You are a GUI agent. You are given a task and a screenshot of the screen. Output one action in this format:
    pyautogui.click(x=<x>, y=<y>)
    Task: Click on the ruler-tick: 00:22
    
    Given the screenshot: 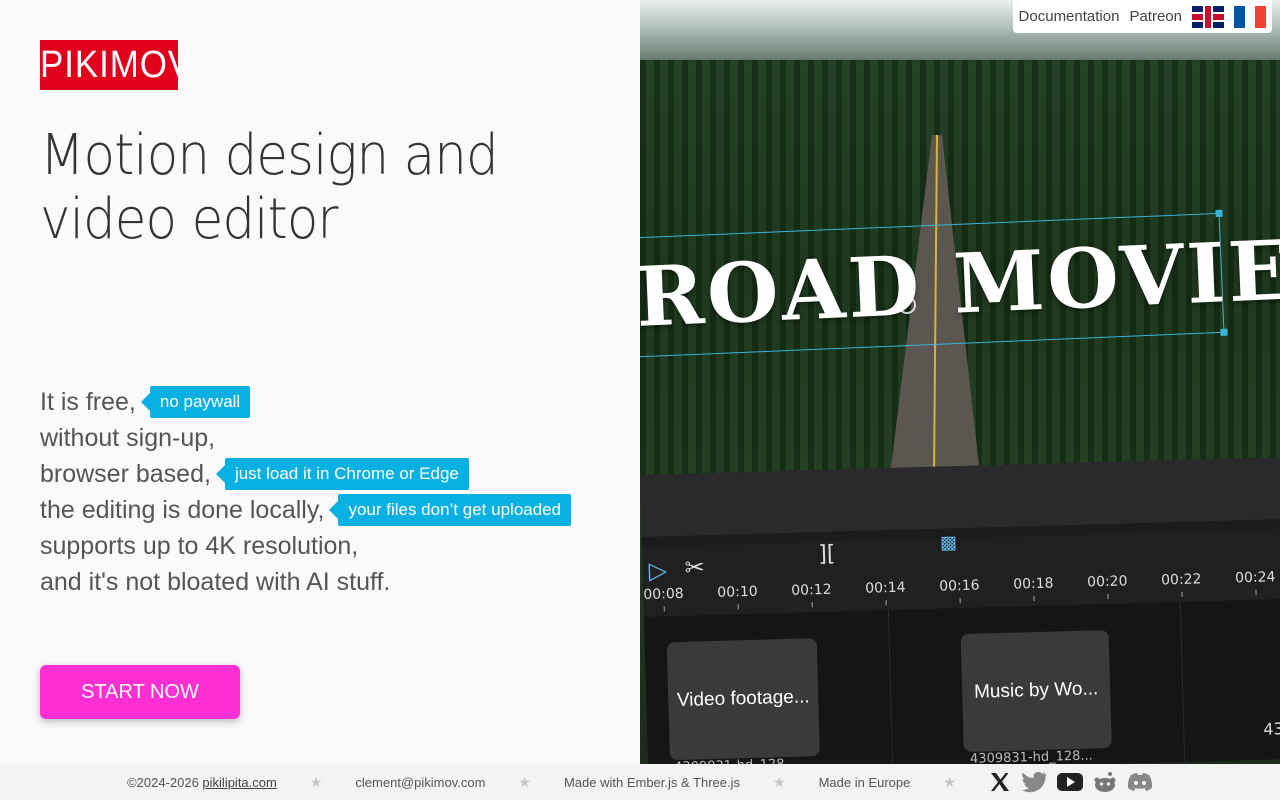 What is the action you would take?
    pyautogui.click(x=1181, y=580)
    